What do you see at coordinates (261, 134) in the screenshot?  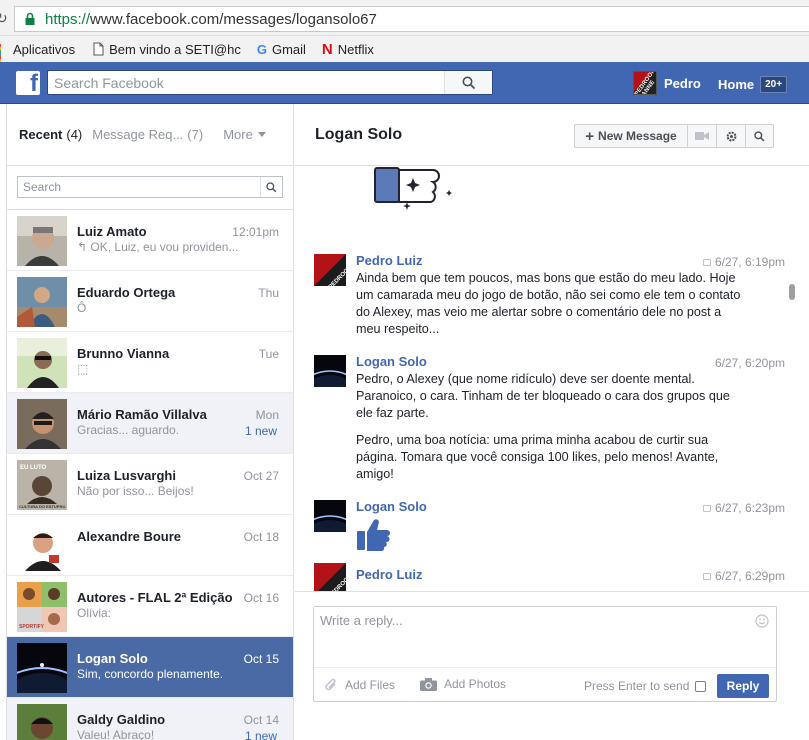 I see `caret-down-icon` at bounding box center [261, 134].